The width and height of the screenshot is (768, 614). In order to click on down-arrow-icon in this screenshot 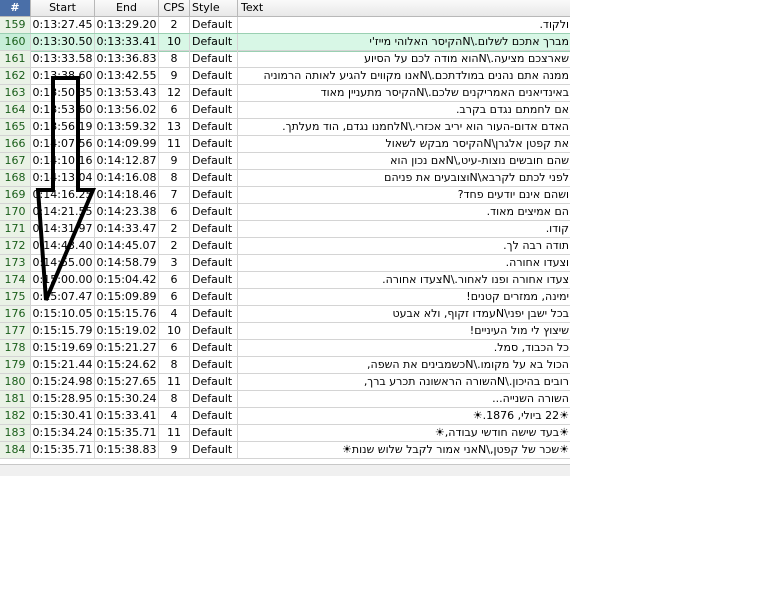, I will do `click(66, 188)`.